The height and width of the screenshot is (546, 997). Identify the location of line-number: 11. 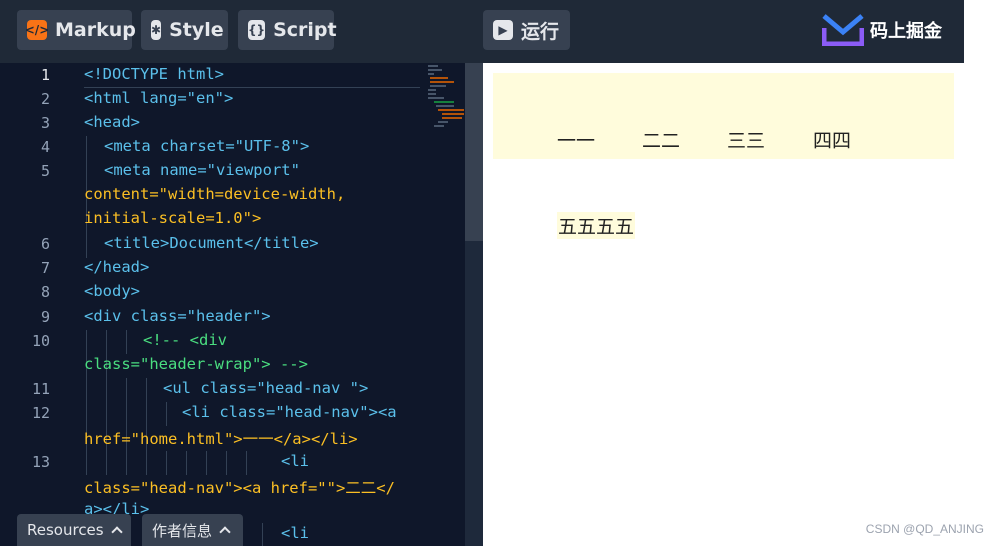
(40, 389).